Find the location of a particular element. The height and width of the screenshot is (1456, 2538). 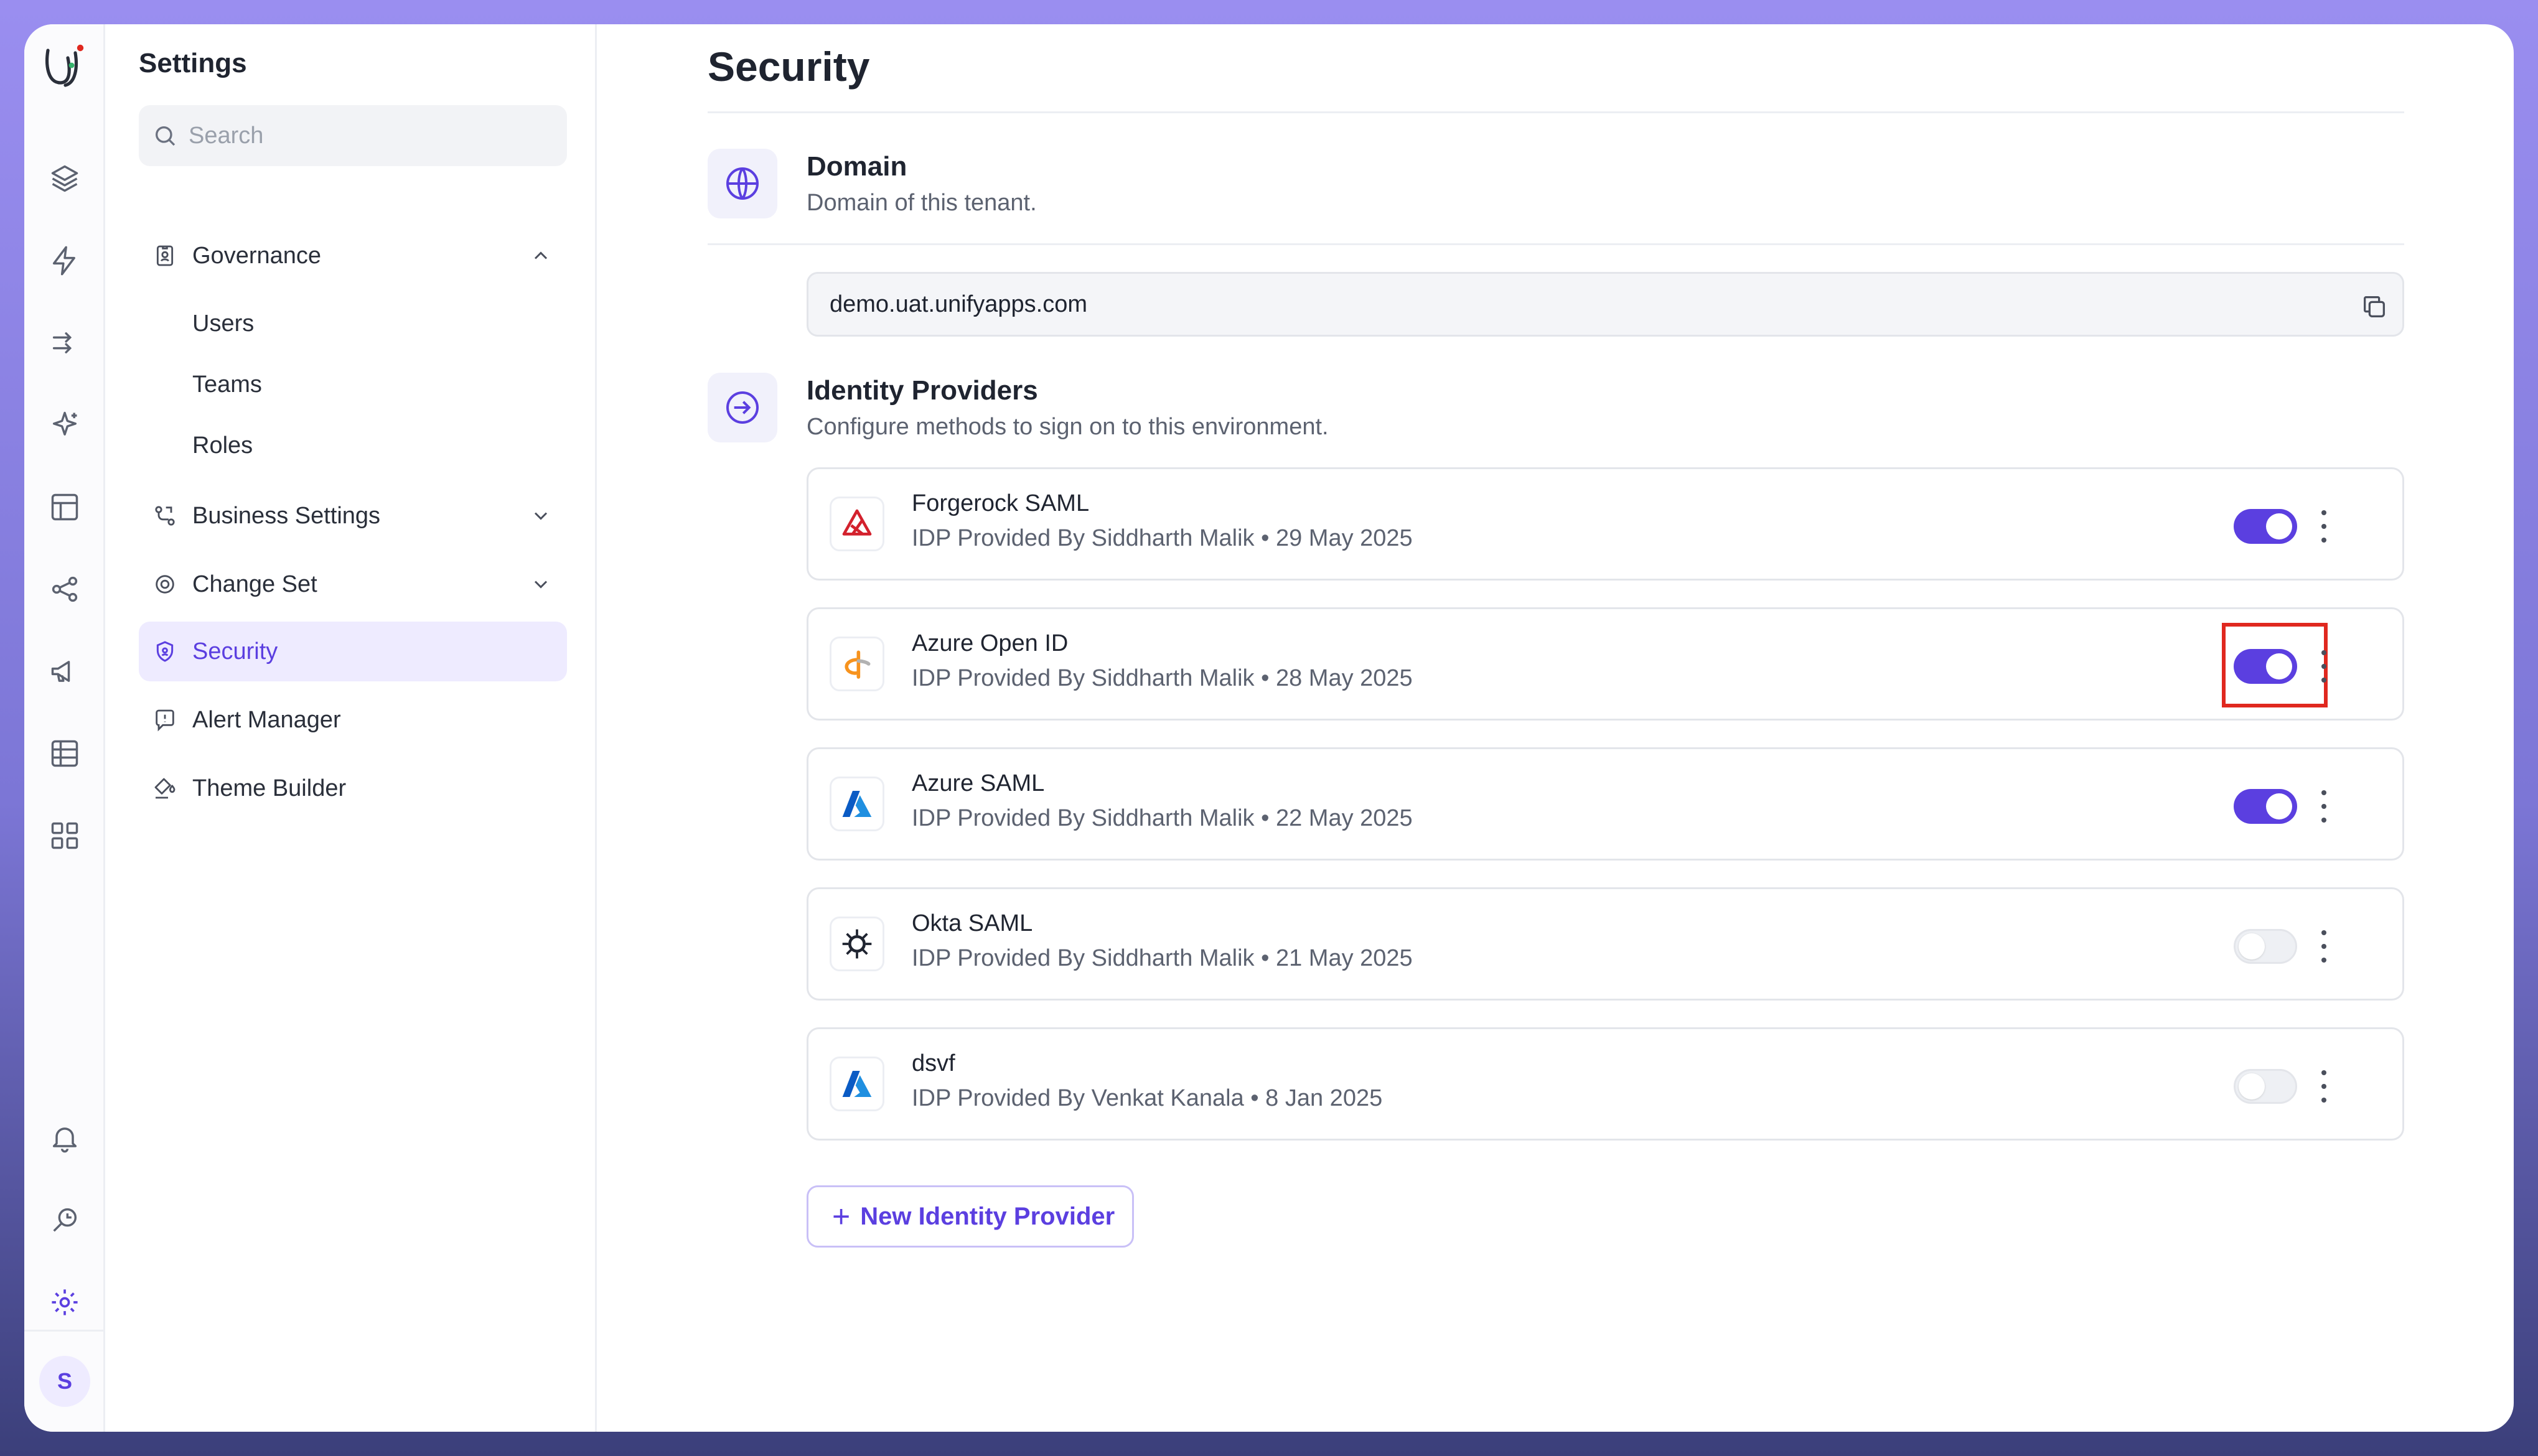

share-icon is located at coordinates (65, 589).